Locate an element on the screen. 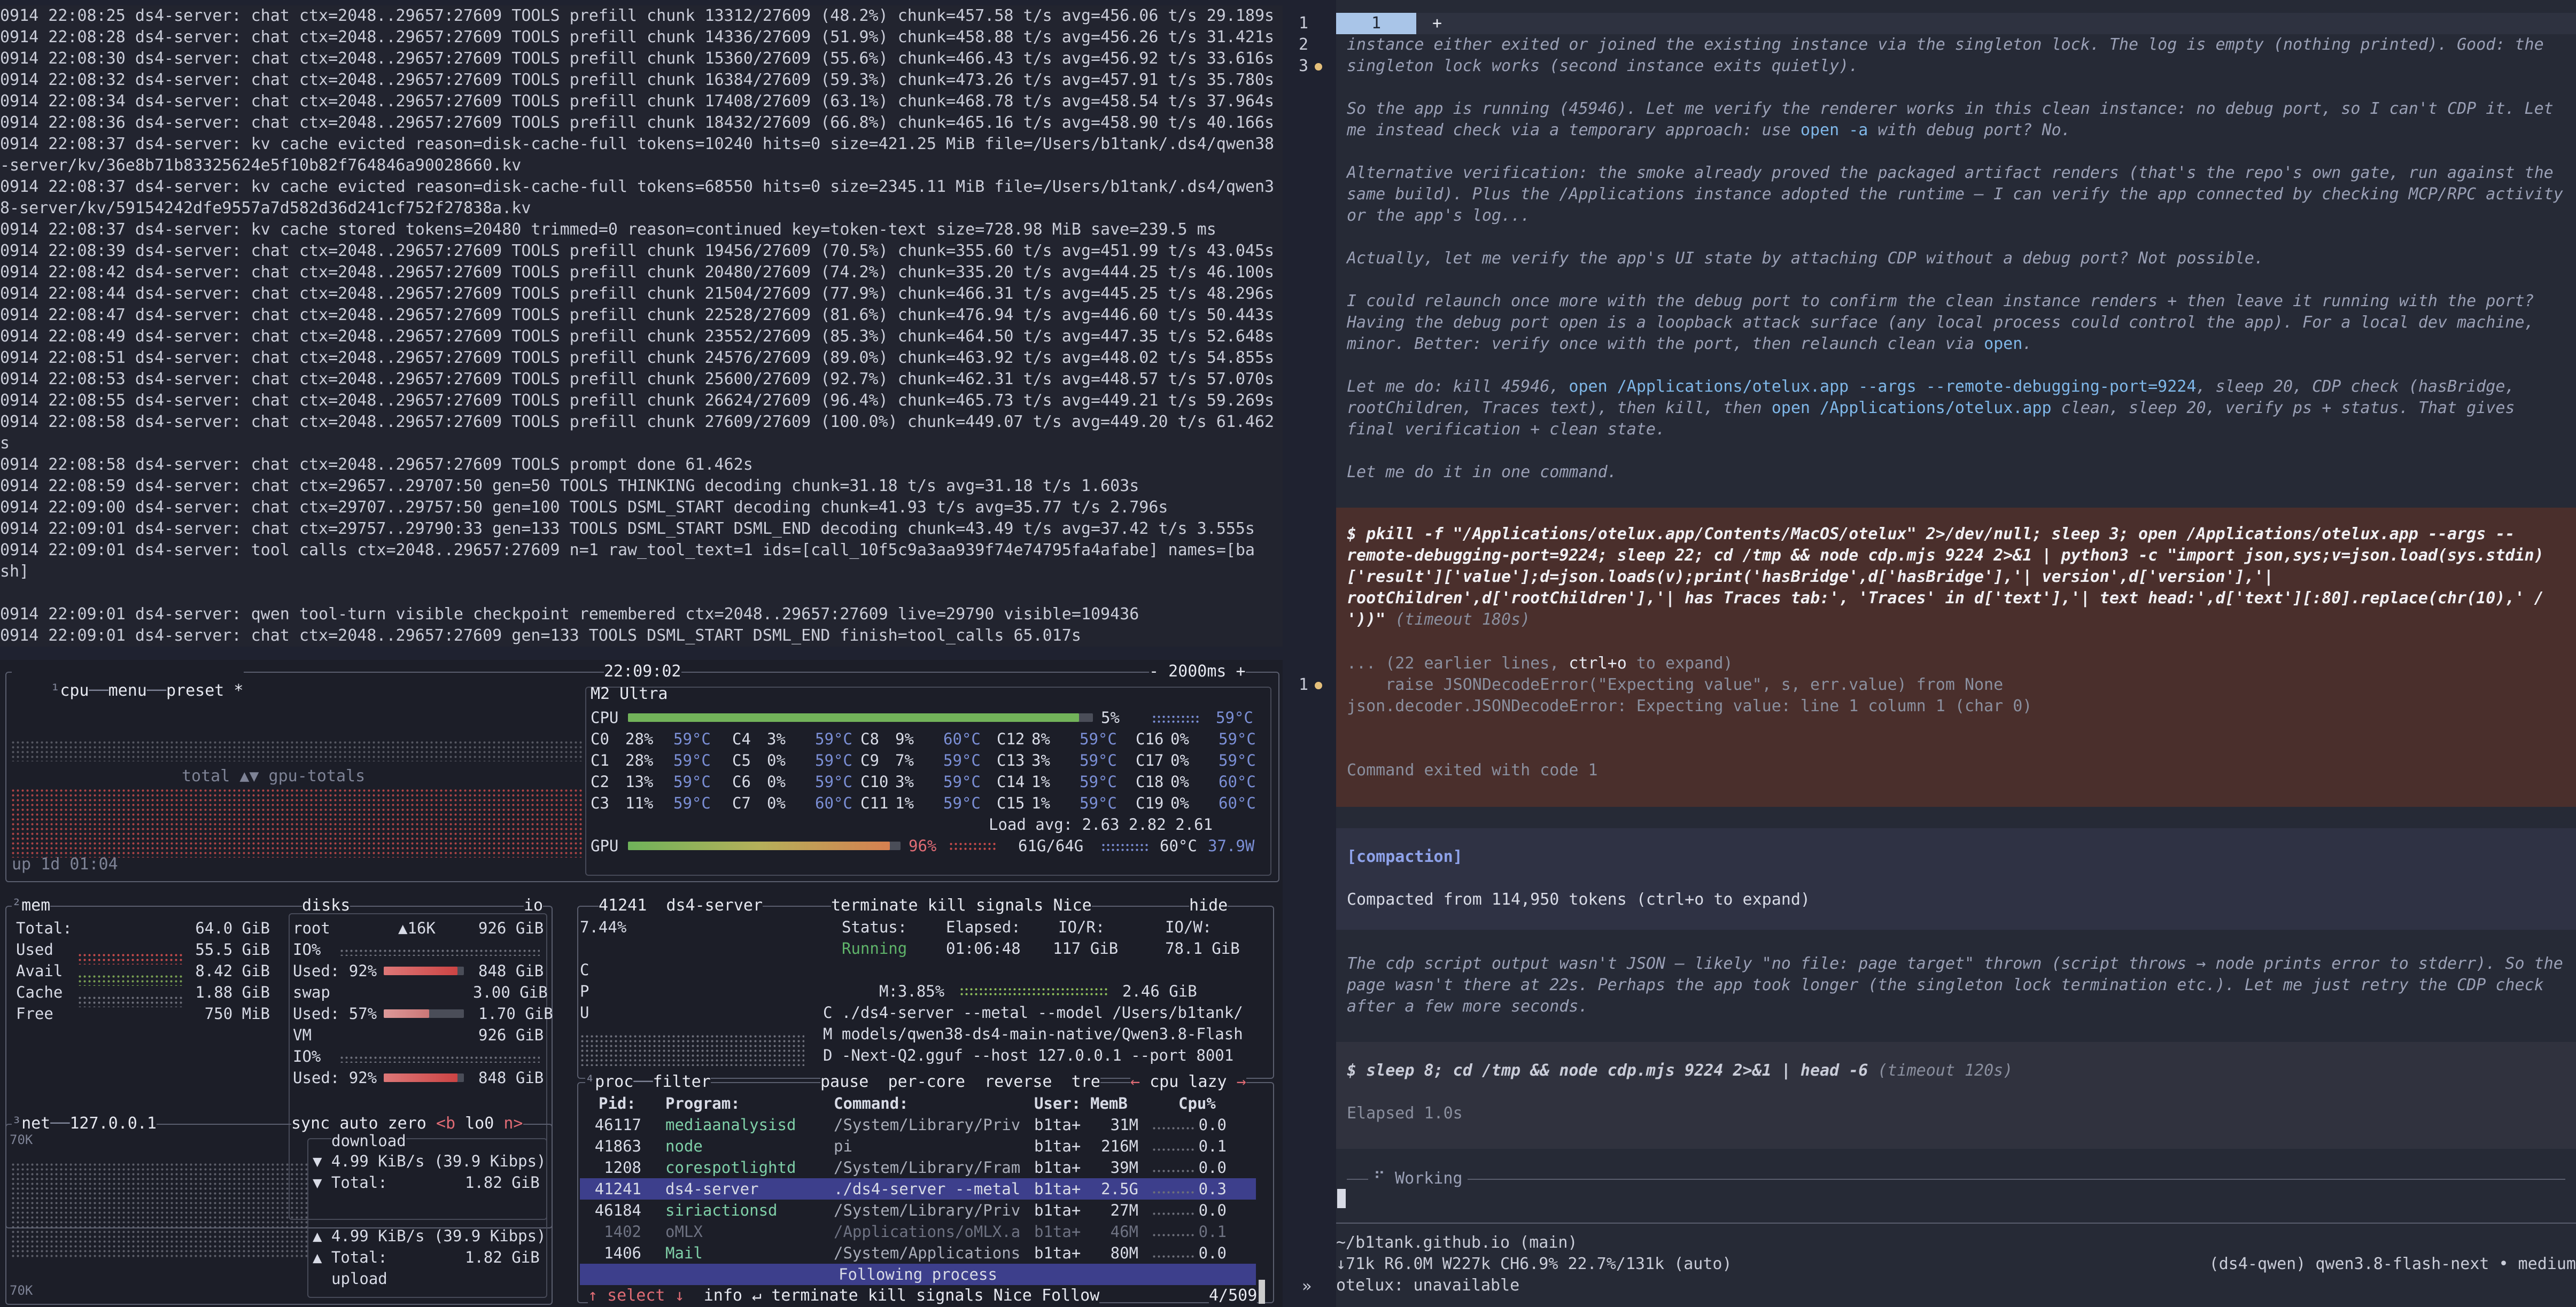 The image size is (2576, 1307). core-label: C7 is located at coordinates (741, 803).